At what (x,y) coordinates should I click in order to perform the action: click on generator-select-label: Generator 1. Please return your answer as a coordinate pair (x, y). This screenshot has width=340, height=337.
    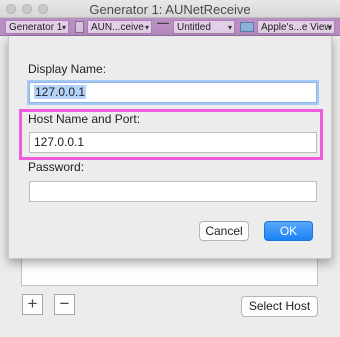
    Looking at the image, I should click on (36, 27).